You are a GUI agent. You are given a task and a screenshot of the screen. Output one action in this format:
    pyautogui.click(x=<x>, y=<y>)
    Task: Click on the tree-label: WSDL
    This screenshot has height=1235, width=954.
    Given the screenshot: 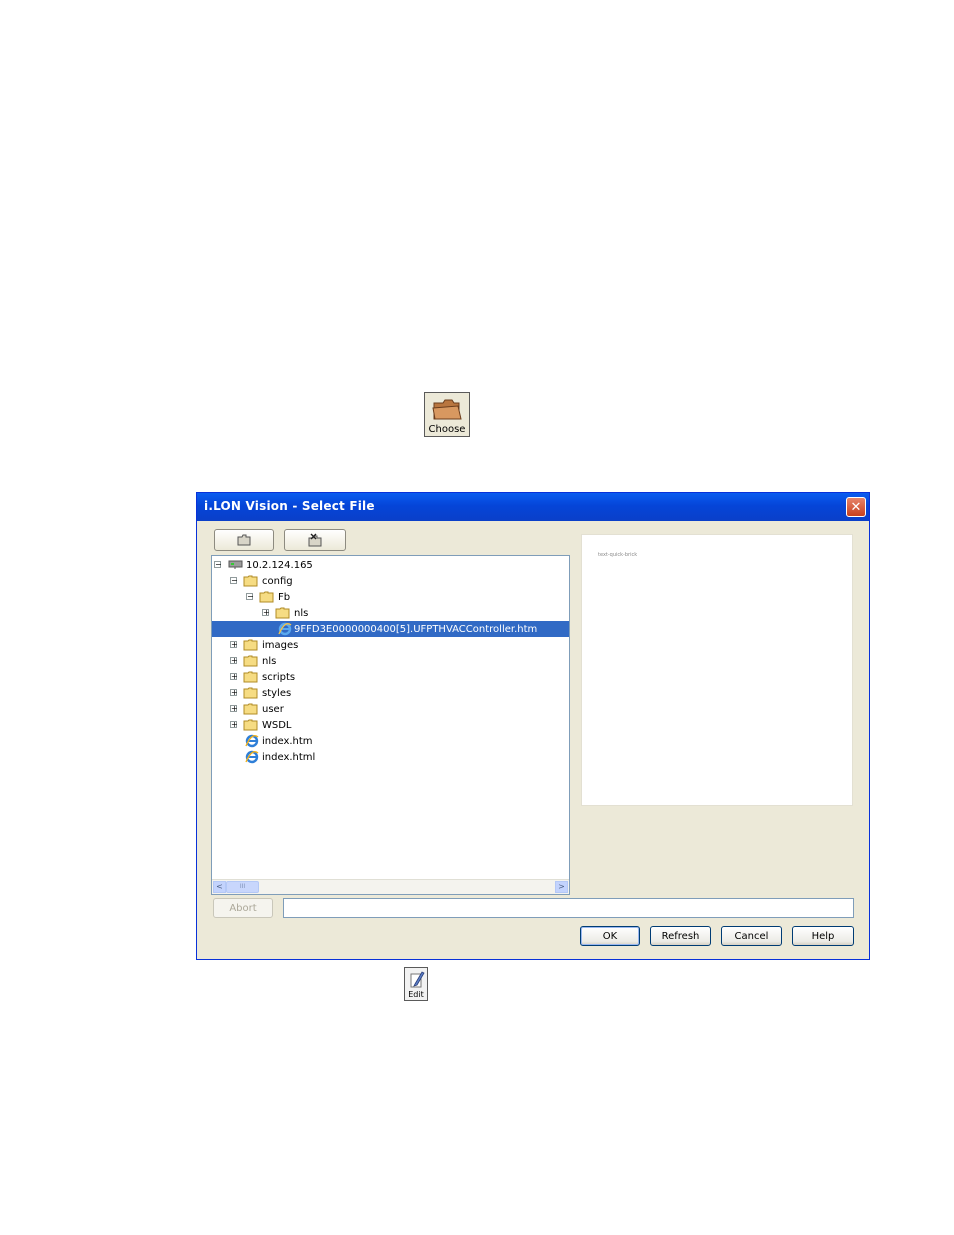 What is the action you would take?
    pyautogui.click(x=277, y=725)
    